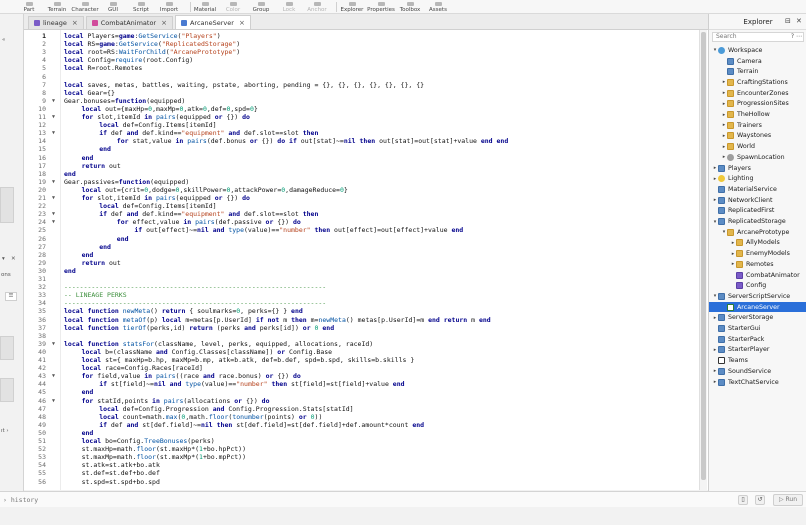 The width and height of the screenshot is (806, 525). I want to click on code-line: 6, so click(366, 77).